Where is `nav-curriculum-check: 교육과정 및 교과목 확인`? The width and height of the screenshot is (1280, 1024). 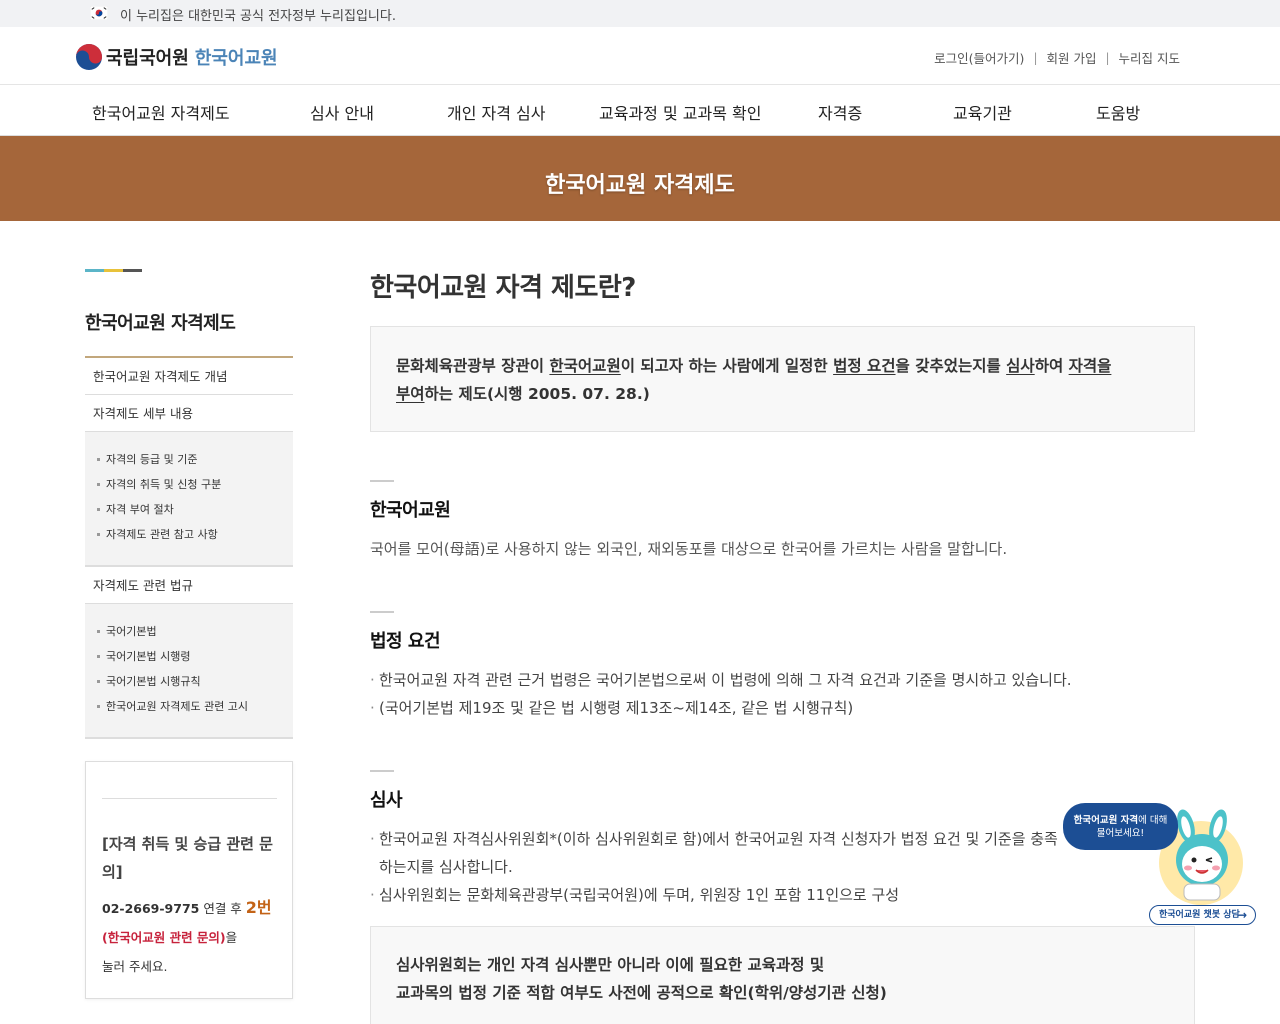 nav-curriculum-check: 교육과정 및 교과목 확인 is located at coordinates (680, 112).